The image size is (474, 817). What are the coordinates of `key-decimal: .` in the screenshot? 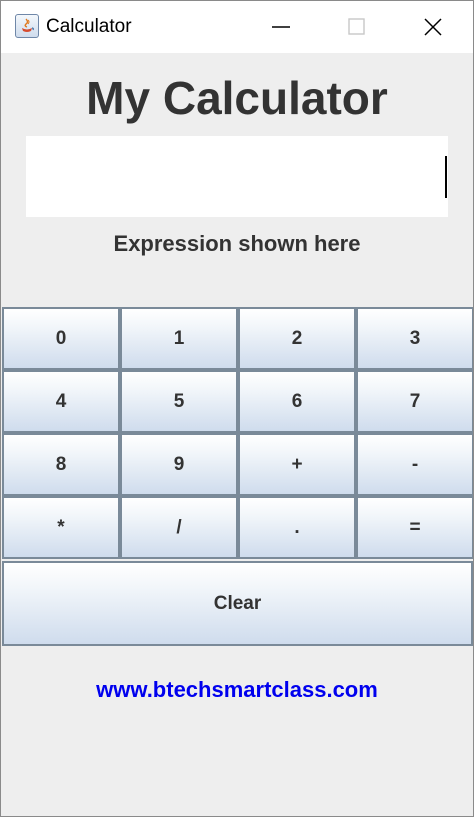 It's located at (297, 527).